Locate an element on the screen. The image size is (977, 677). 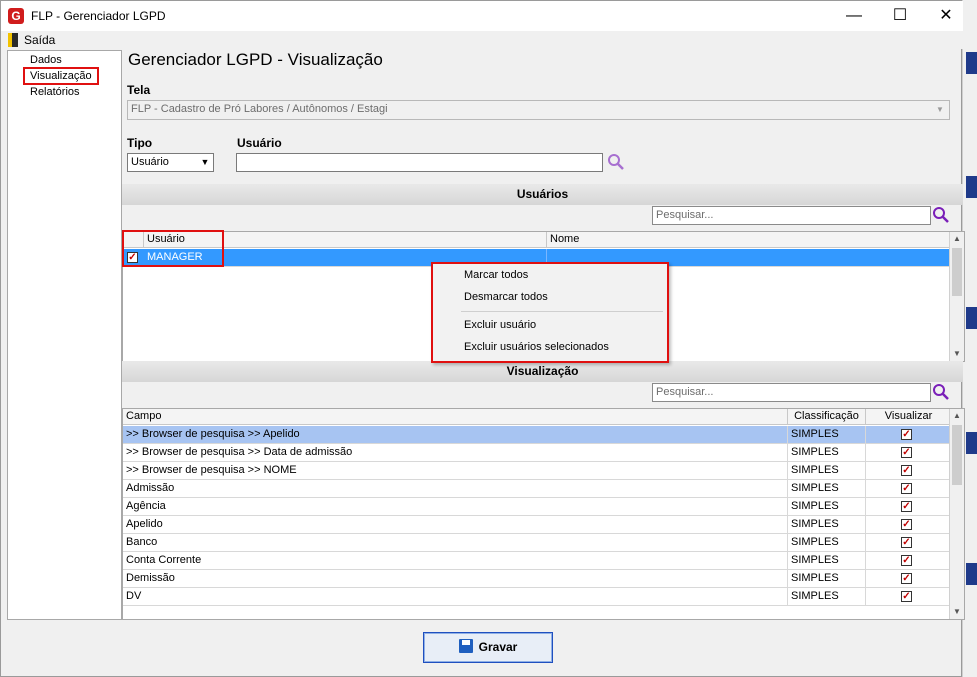
exit-door-icon is located at coordinates (13, 40).